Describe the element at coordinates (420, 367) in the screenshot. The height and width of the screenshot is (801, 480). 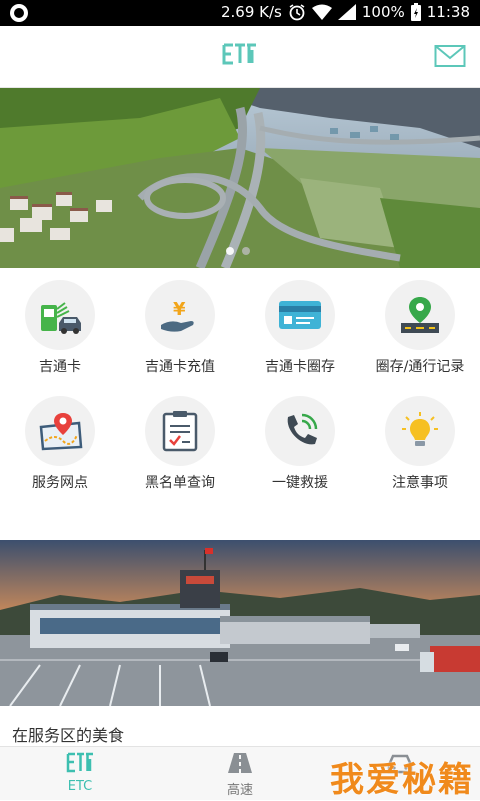
I see `grid-item-label: 圈存/通行记录` at that location.